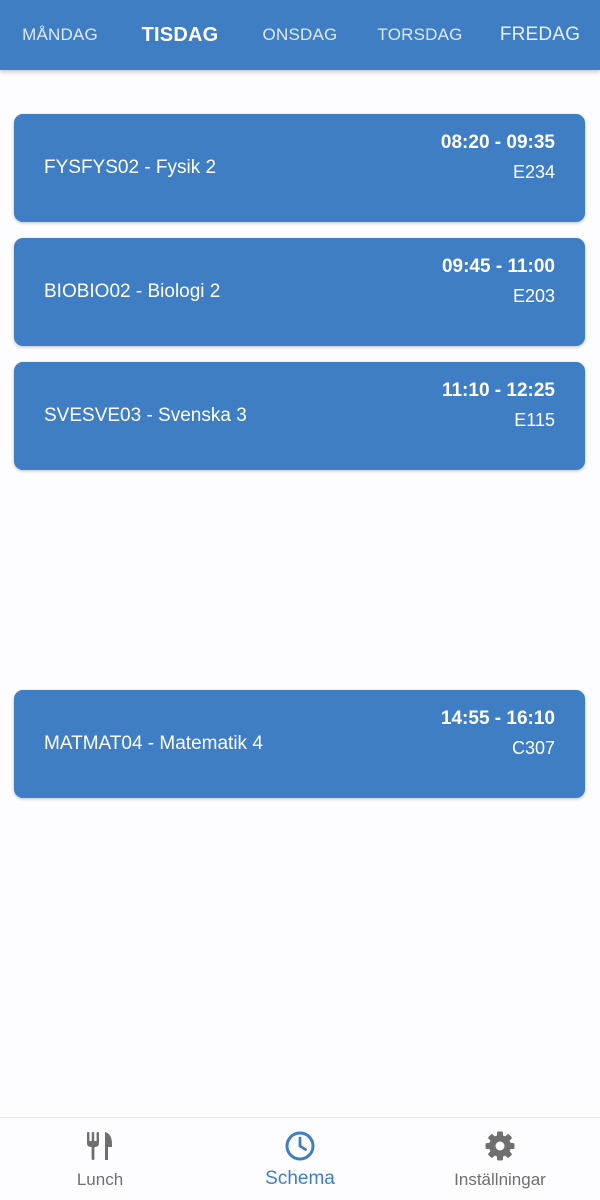  I want to click on lesson-card: SVESVE03 - Svenska 3 11:10 - 12:25 E115, so click(299, 416).